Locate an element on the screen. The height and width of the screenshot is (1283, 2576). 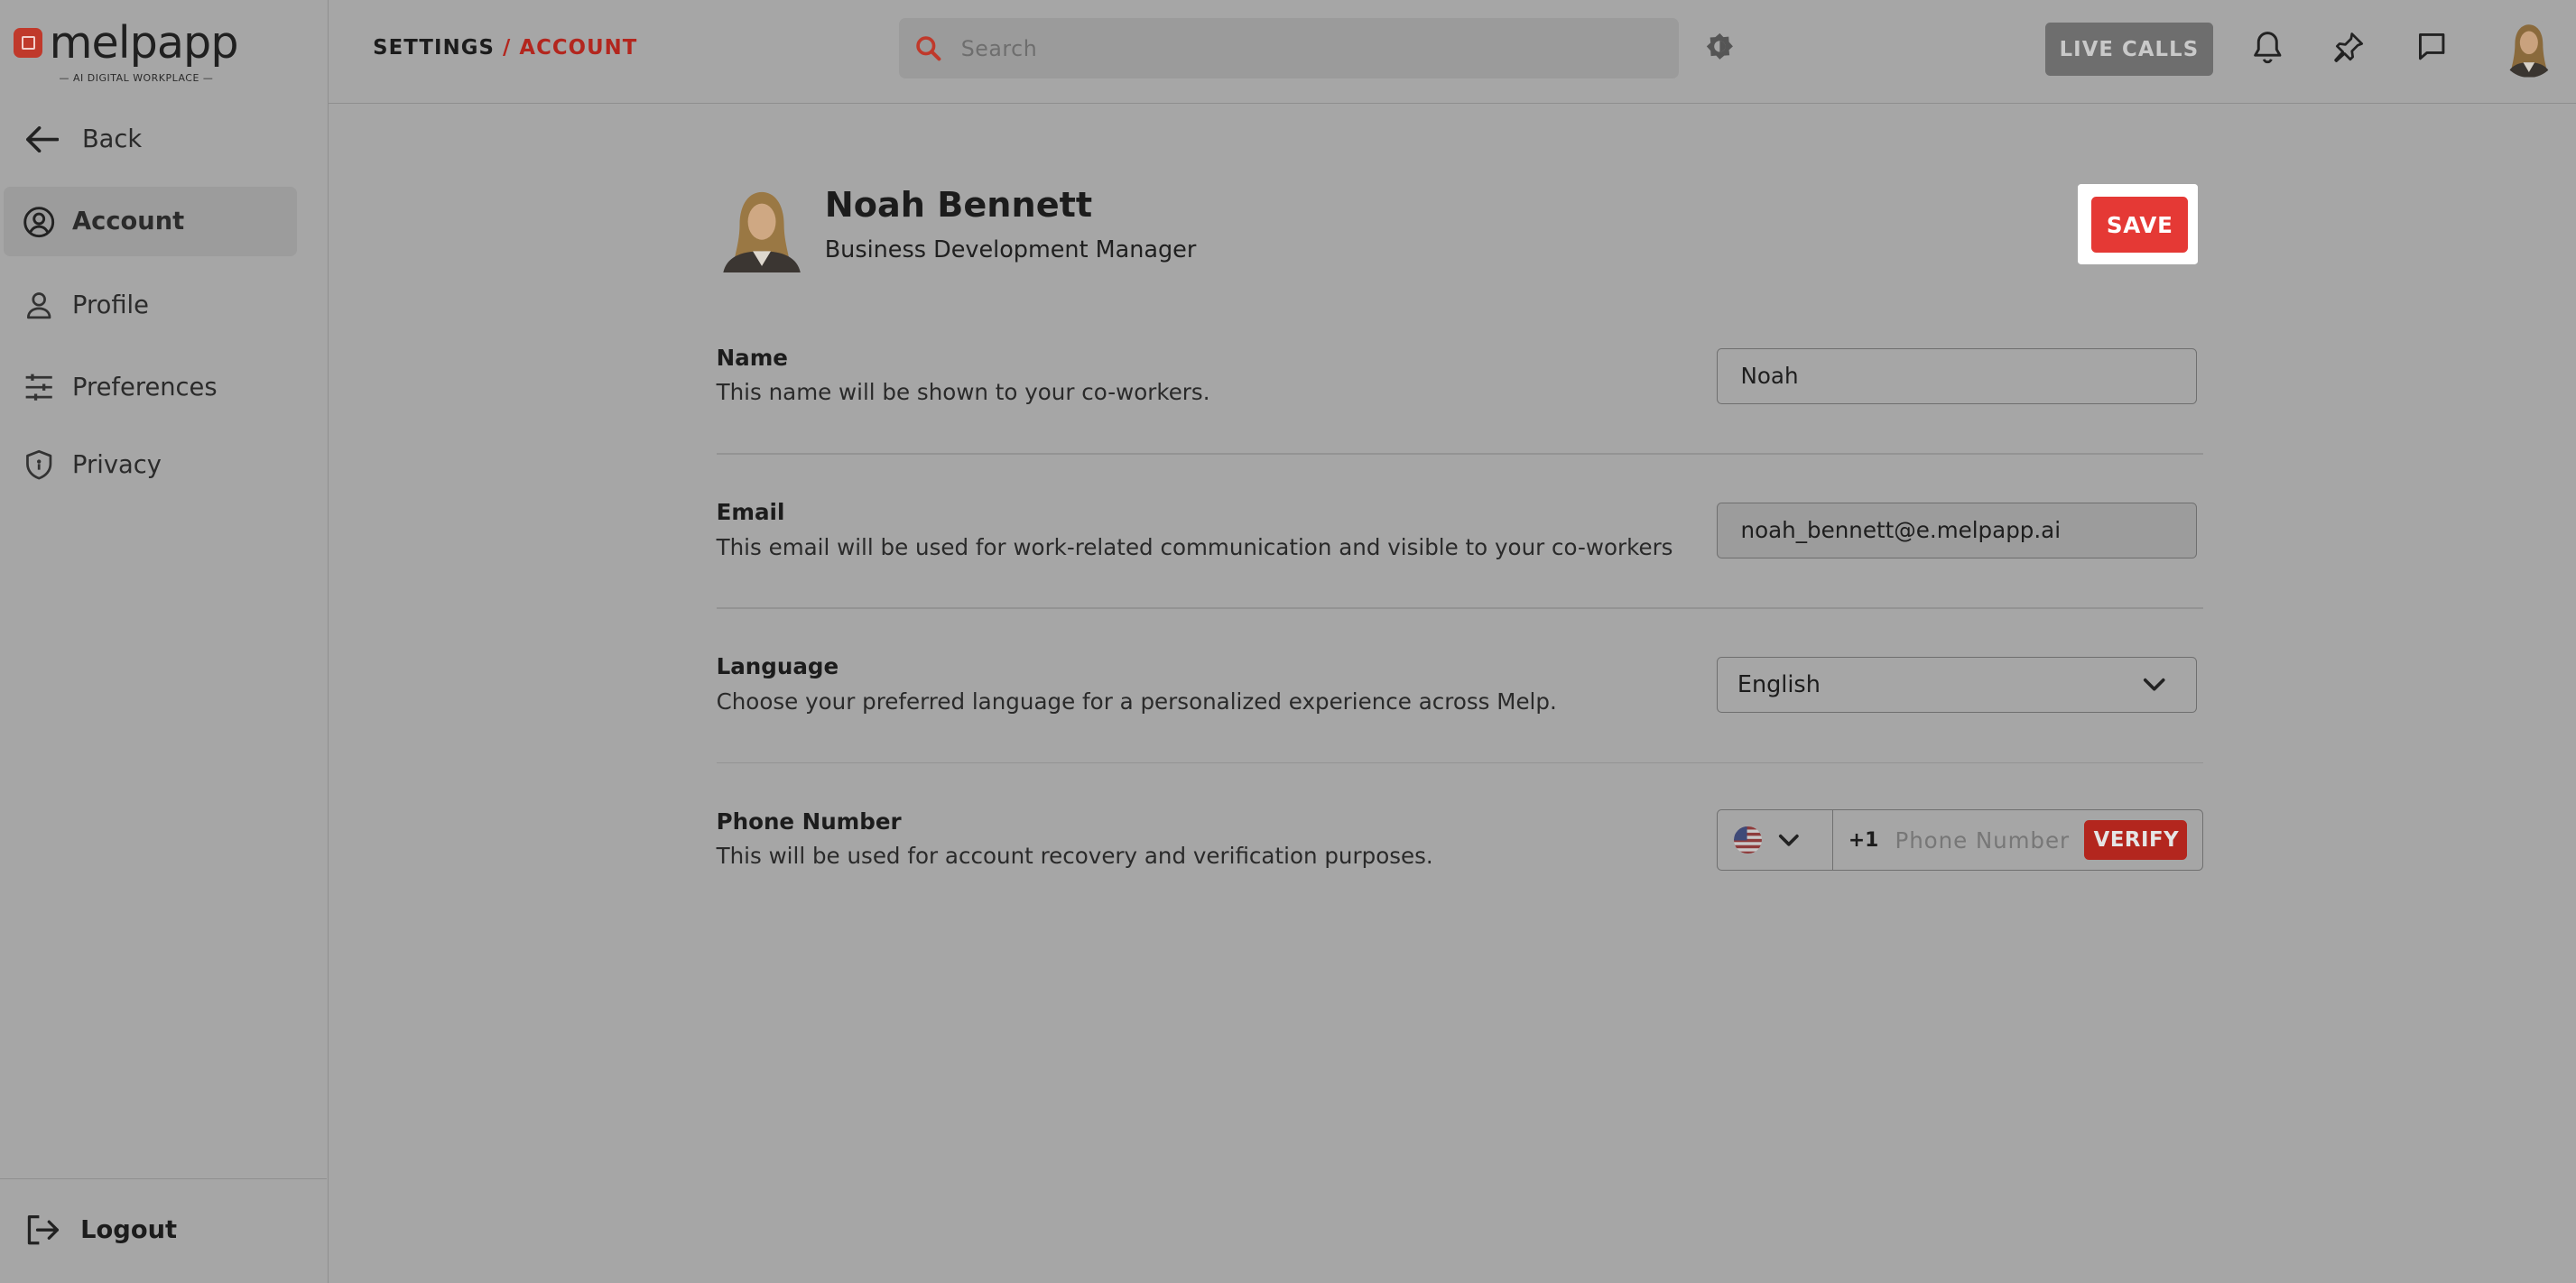
phone-input is located at coordinates (1988, 840).